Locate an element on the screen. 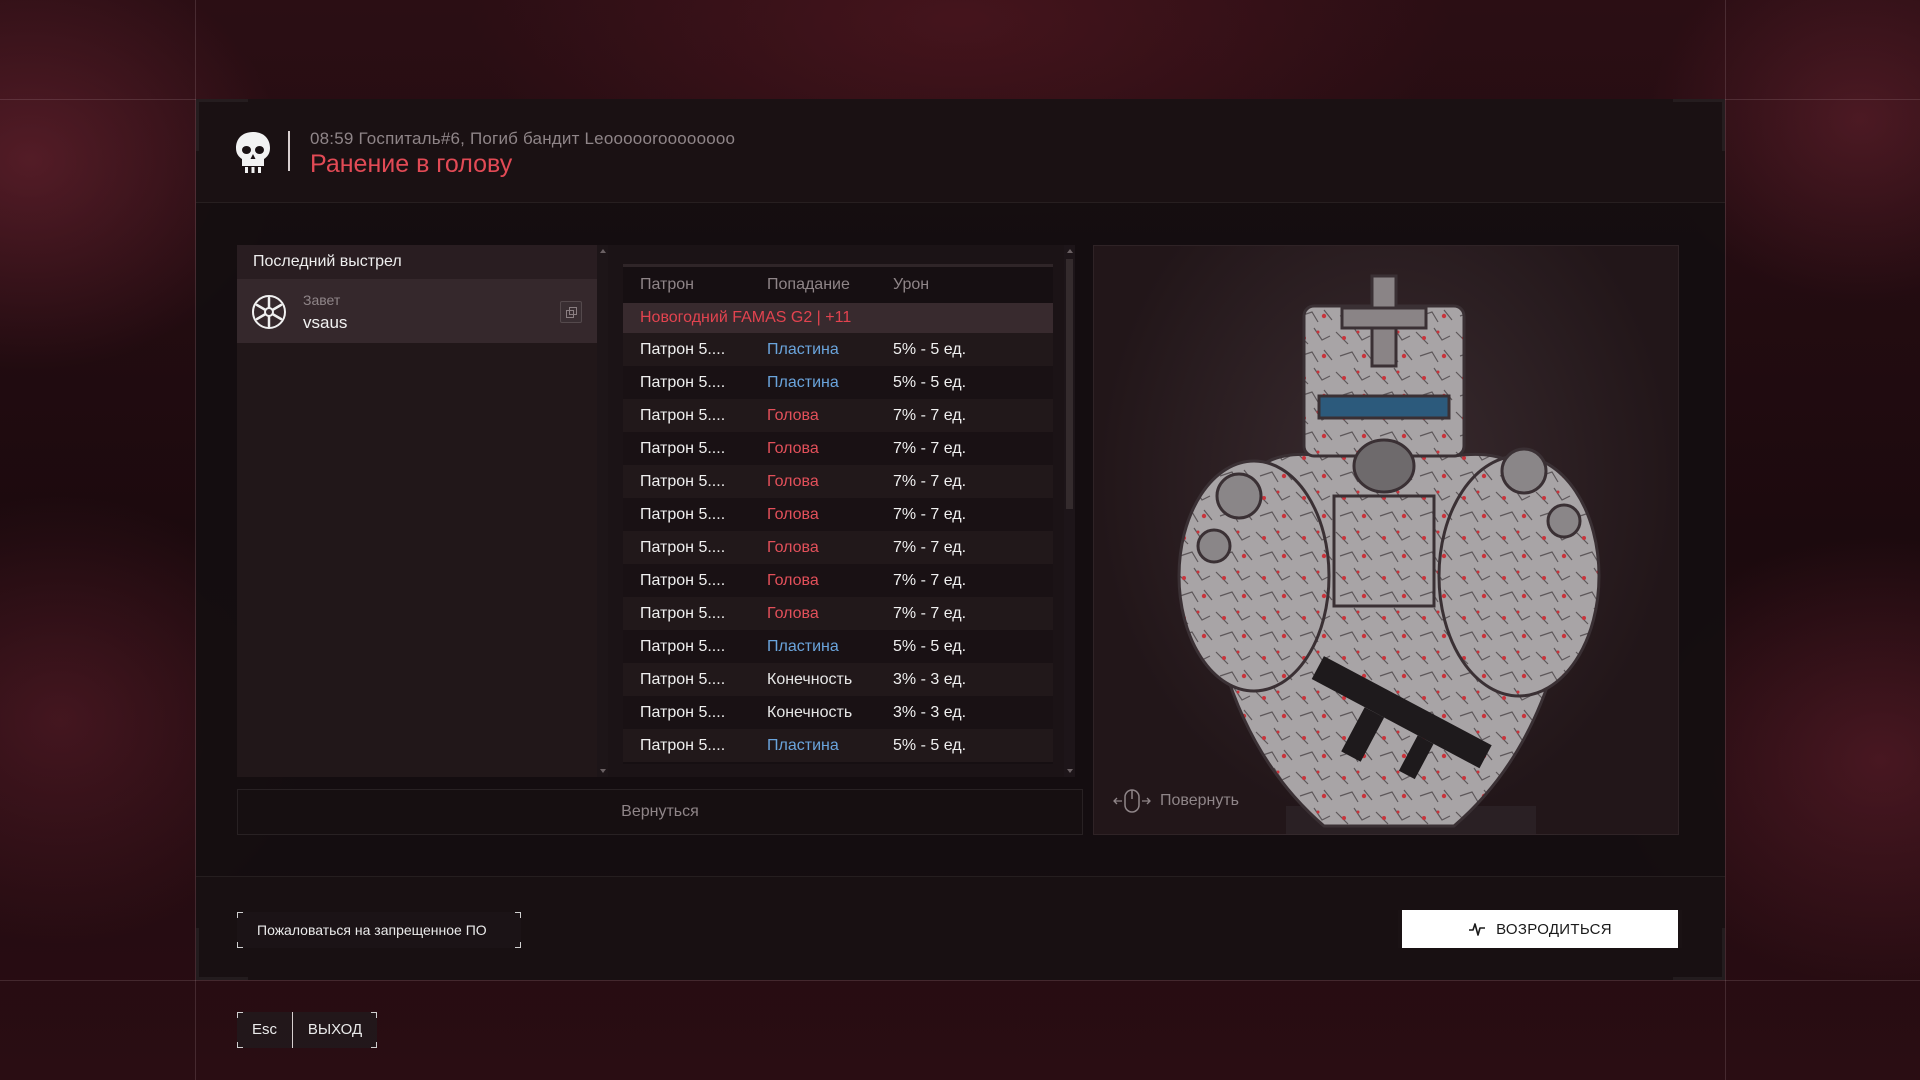 This screenshot has height=1080, width=1920. skull-icon is located at coordinates (253, 152).